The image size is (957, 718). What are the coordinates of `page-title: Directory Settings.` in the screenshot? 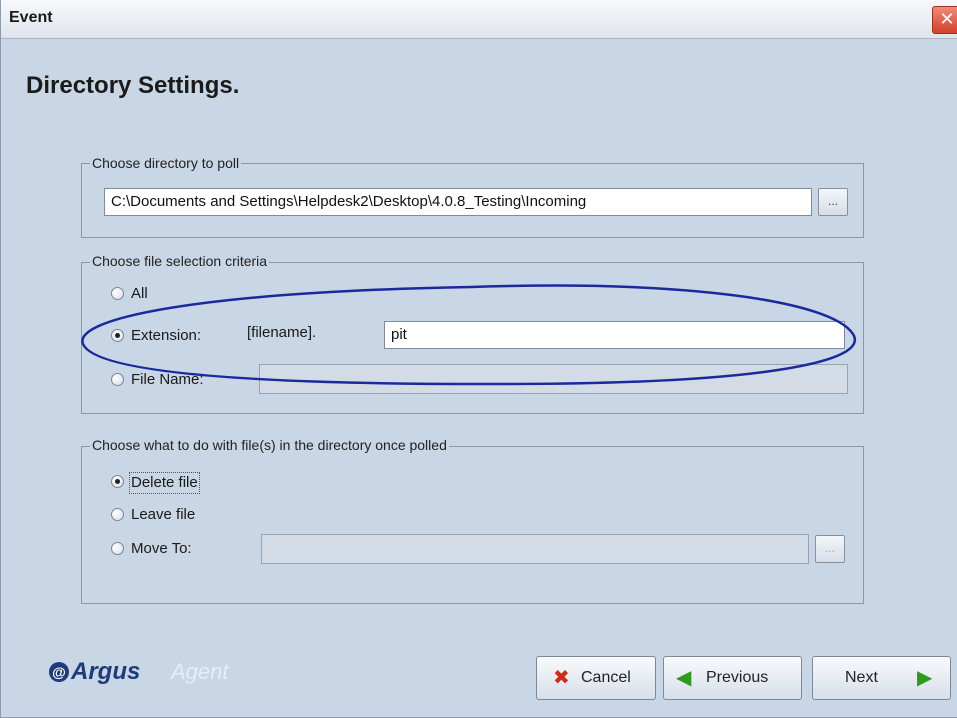 It's located at (133, 85).